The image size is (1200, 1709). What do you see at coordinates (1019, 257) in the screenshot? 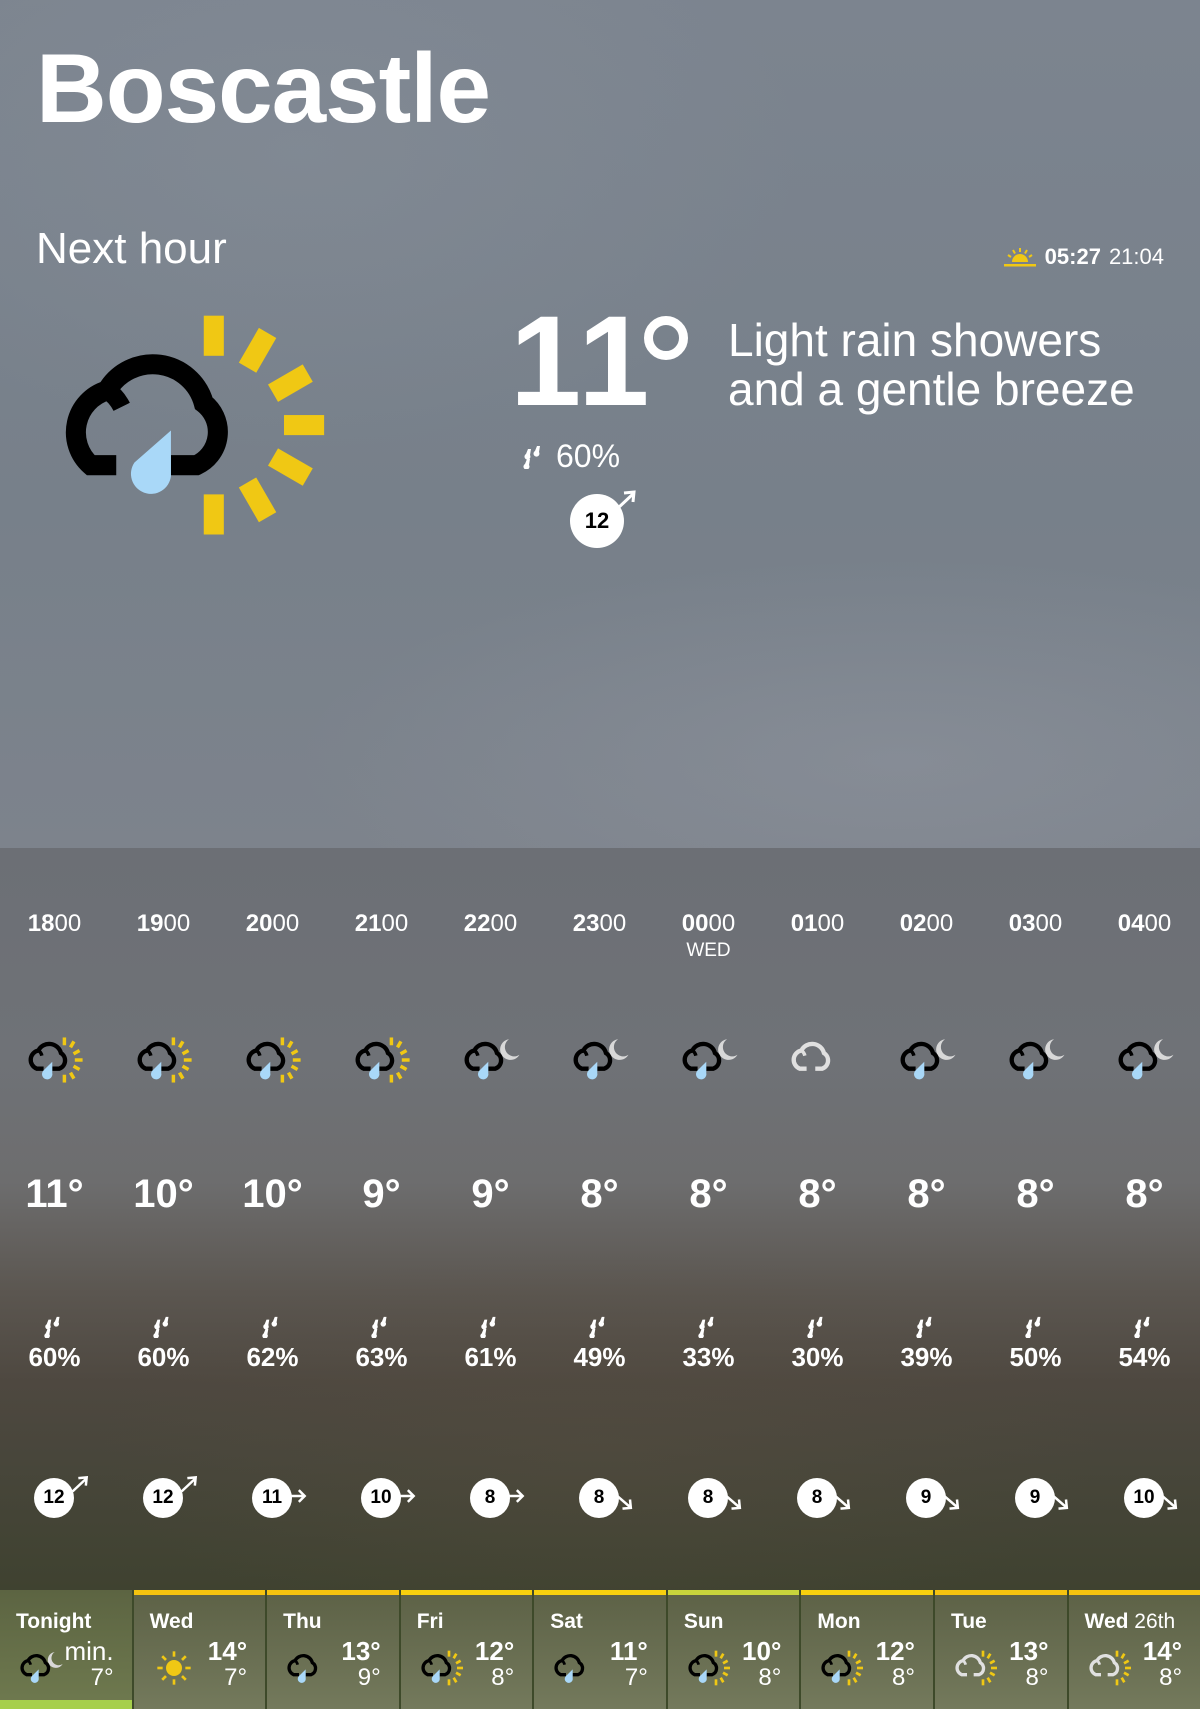
I see `sunrise-icon` at bounding box center [1019, 257].